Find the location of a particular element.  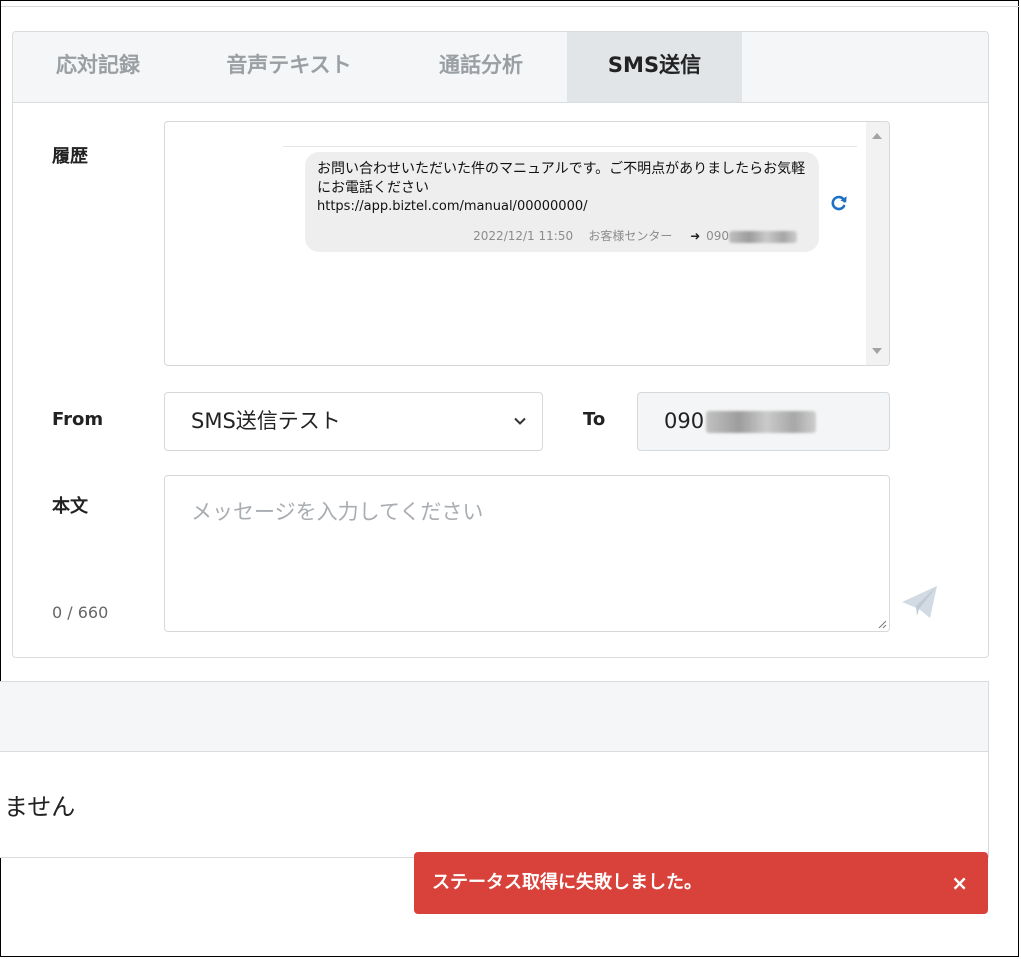

send-icon is located at coordinates (920, 602).